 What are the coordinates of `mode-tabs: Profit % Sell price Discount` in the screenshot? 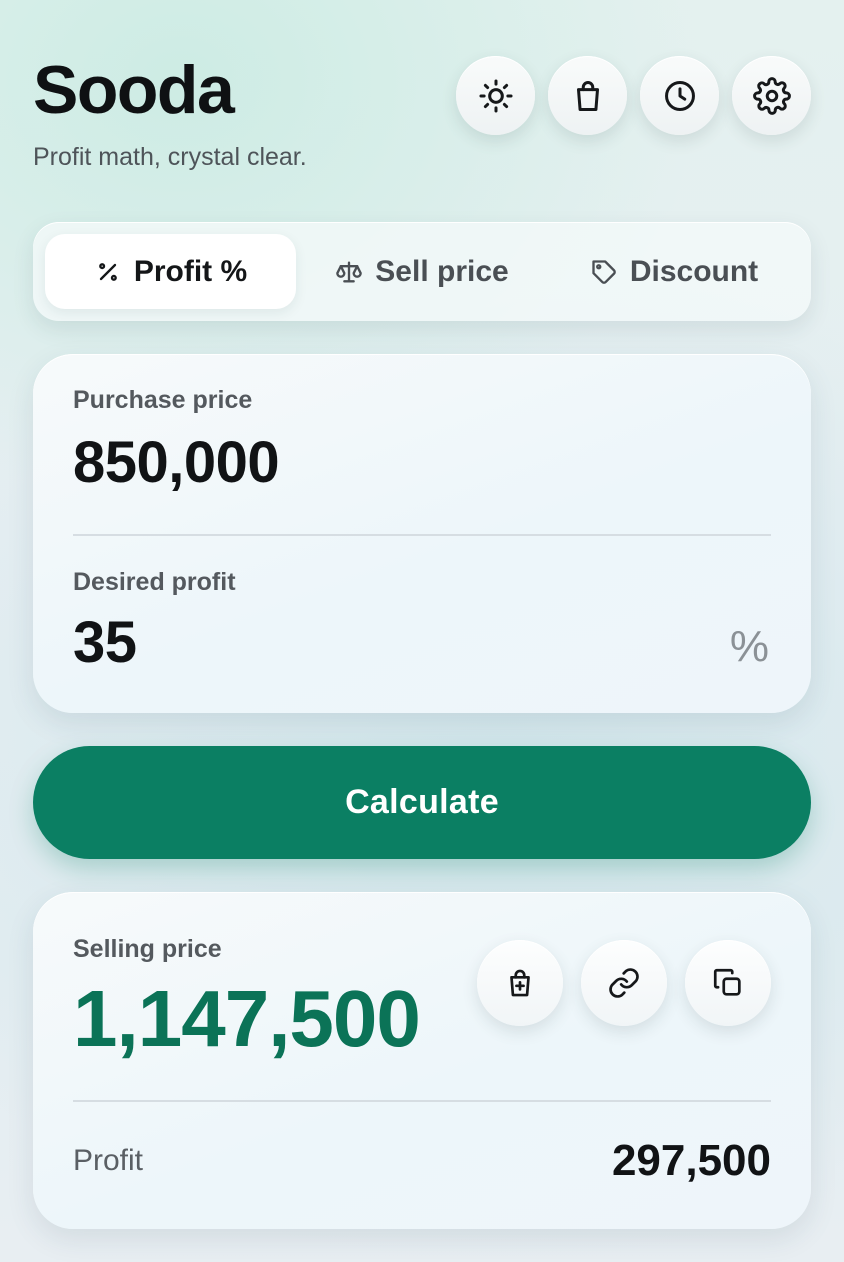 It's located at (422, 271).